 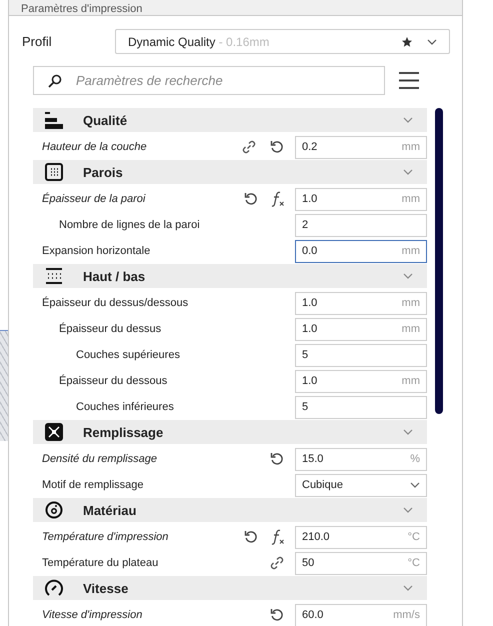 What do you see at coordinates (230, 121) in the screenshot?
I see `section-header: Qualité` at bounding box center [230, 121].